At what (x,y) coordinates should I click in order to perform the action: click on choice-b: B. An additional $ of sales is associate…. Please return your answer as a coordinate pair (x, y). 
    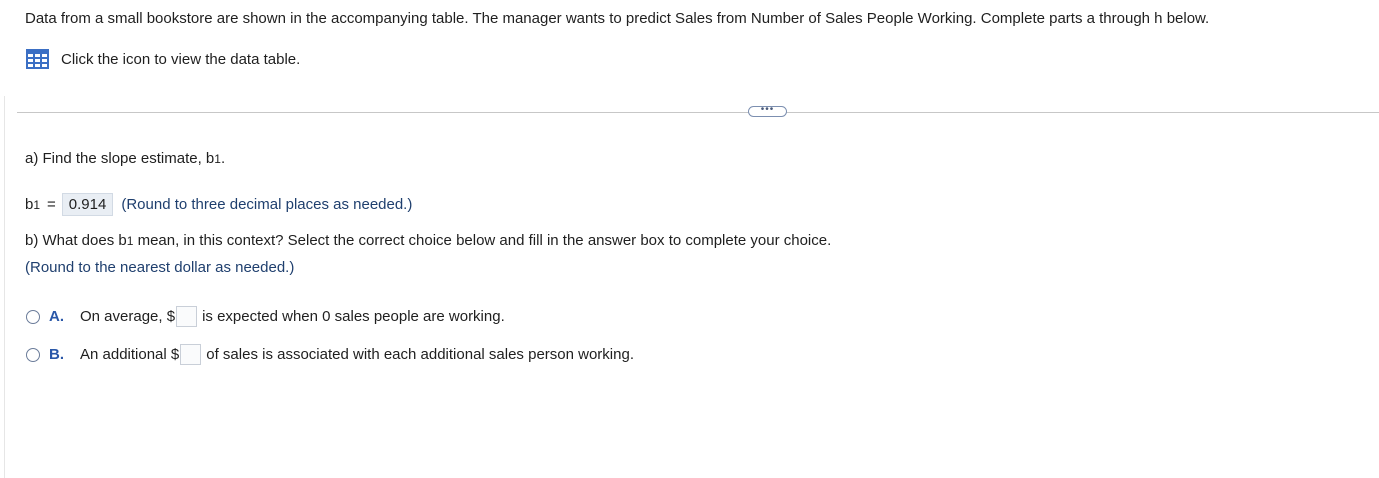
    Looking at the image, I should click on (330, 354).